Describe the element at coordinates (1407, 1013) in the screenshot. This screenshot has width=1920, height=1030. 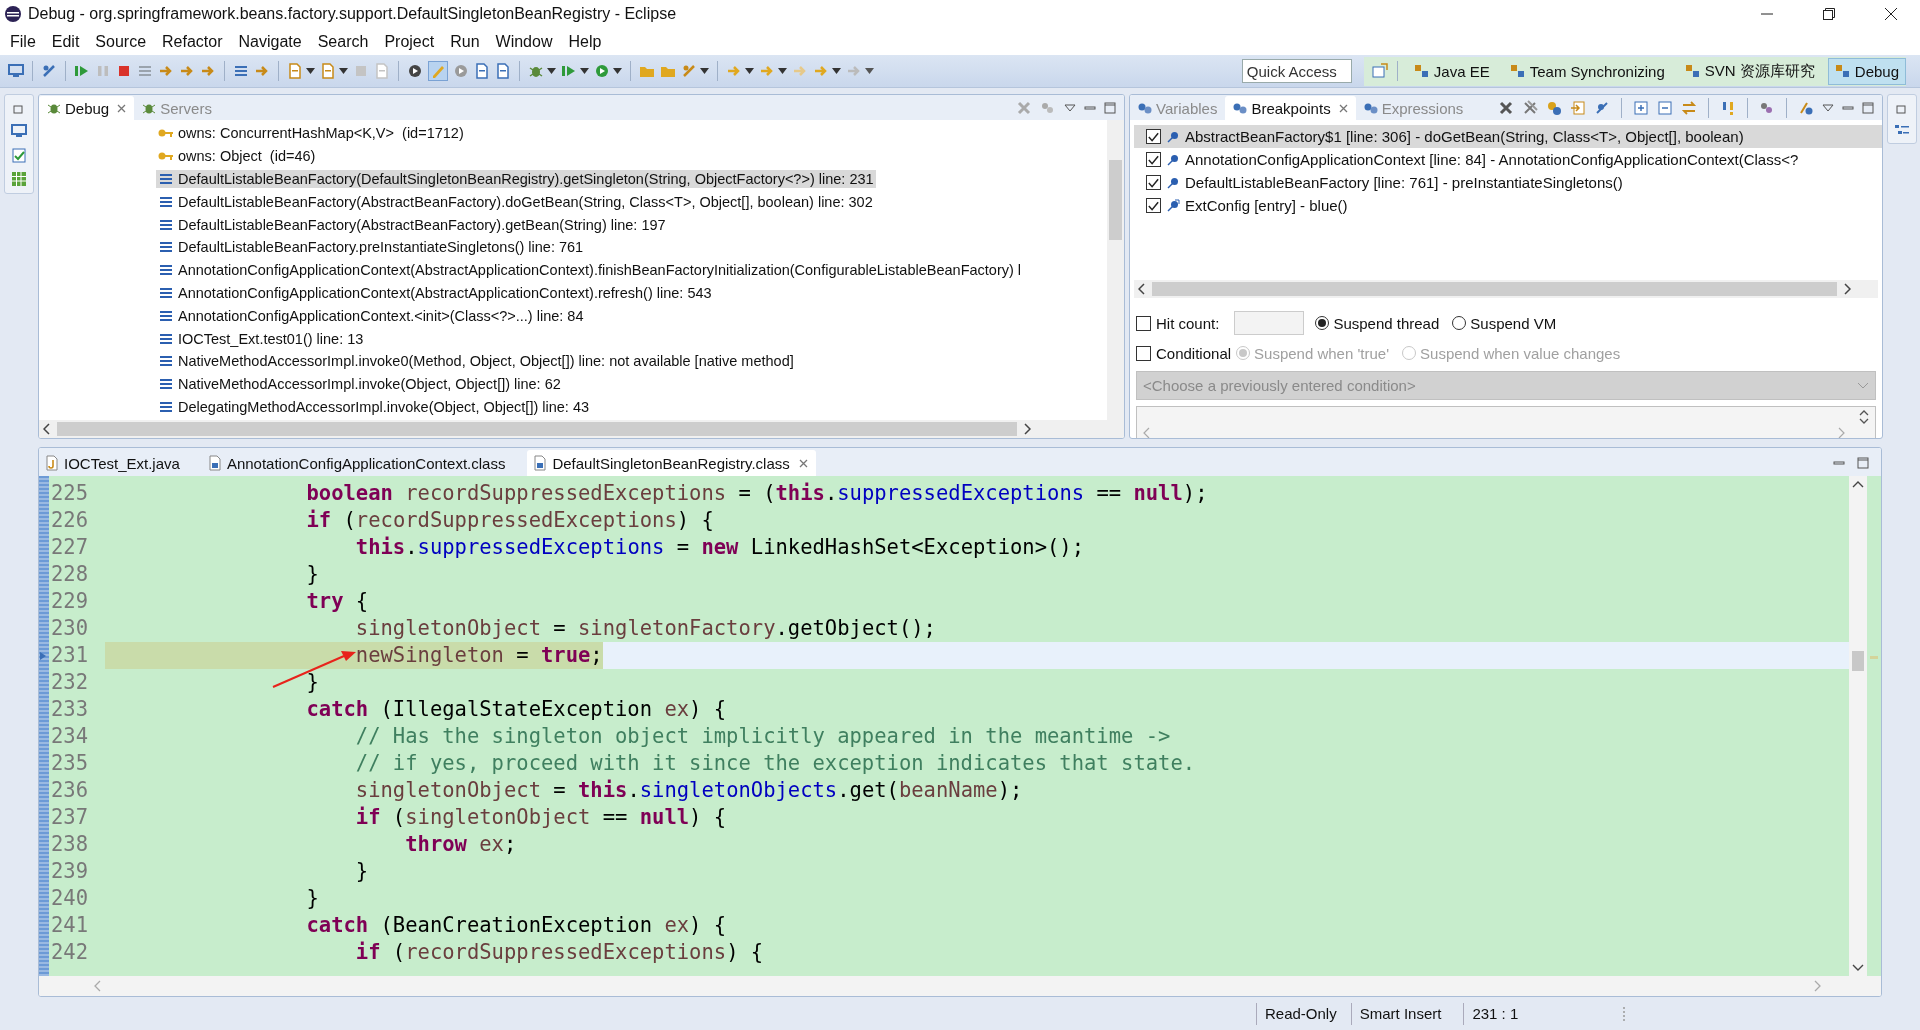
I see `status-field: Smart Insert` at that location.